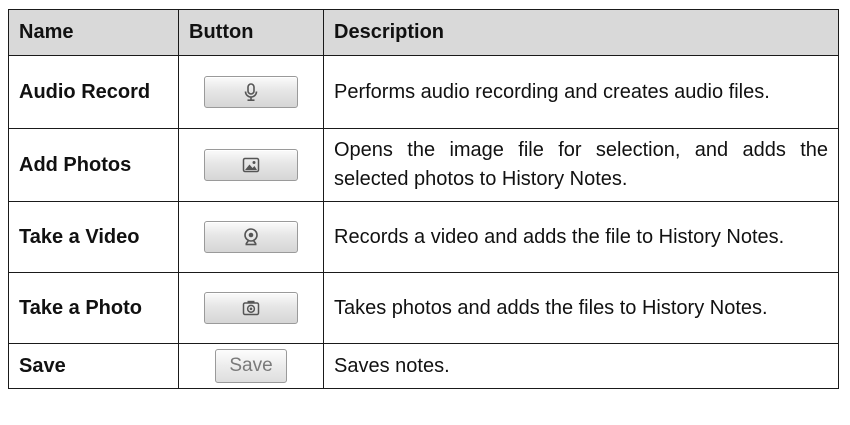 The width and height of the screenshot is (850, 425). What do you see at coordinates (93, 308) in the screenshot?
I see `row-name: Take a Photo` at bounding box center [93, 308].